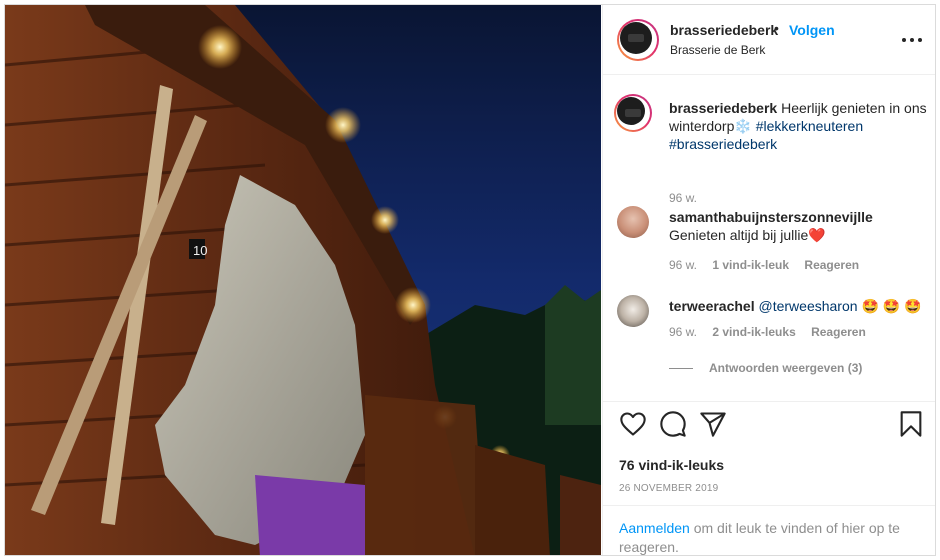  What do you see at coordinates (786, 368) in the screenshot?
I see `view-replies-label: Antwoorden weergeven (3)` at bounding box center [786, 368].